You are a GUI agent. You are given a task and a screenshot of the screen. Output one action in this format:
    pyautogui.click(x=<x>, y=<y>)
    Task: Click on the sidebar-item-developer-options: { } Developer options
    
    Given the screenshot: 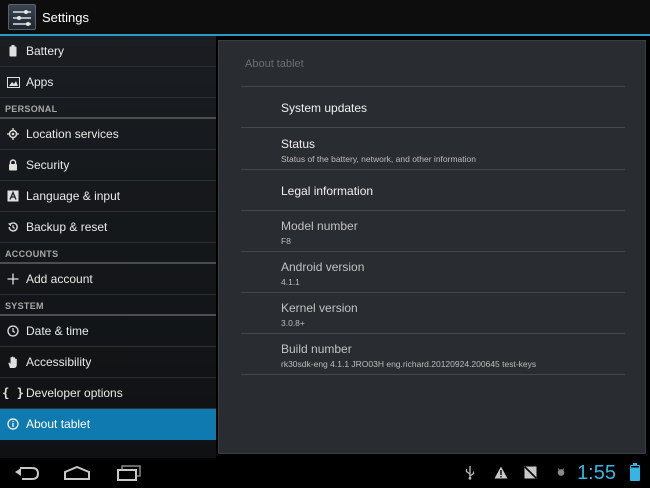 What is the action you would take?
    pyautogui.click(x=108, y=393)
    